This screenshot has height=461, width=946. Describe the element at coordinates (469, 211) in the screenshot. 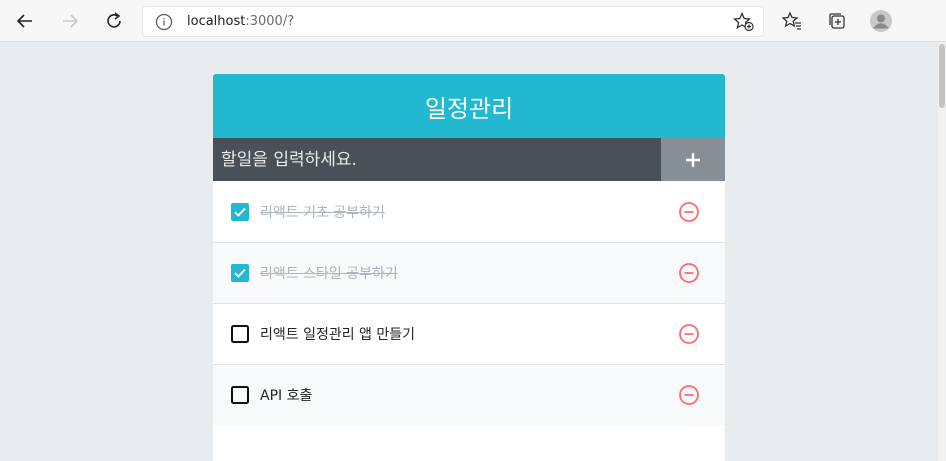

I see `todo-item: 리액트 기초 공부하기` at that location.